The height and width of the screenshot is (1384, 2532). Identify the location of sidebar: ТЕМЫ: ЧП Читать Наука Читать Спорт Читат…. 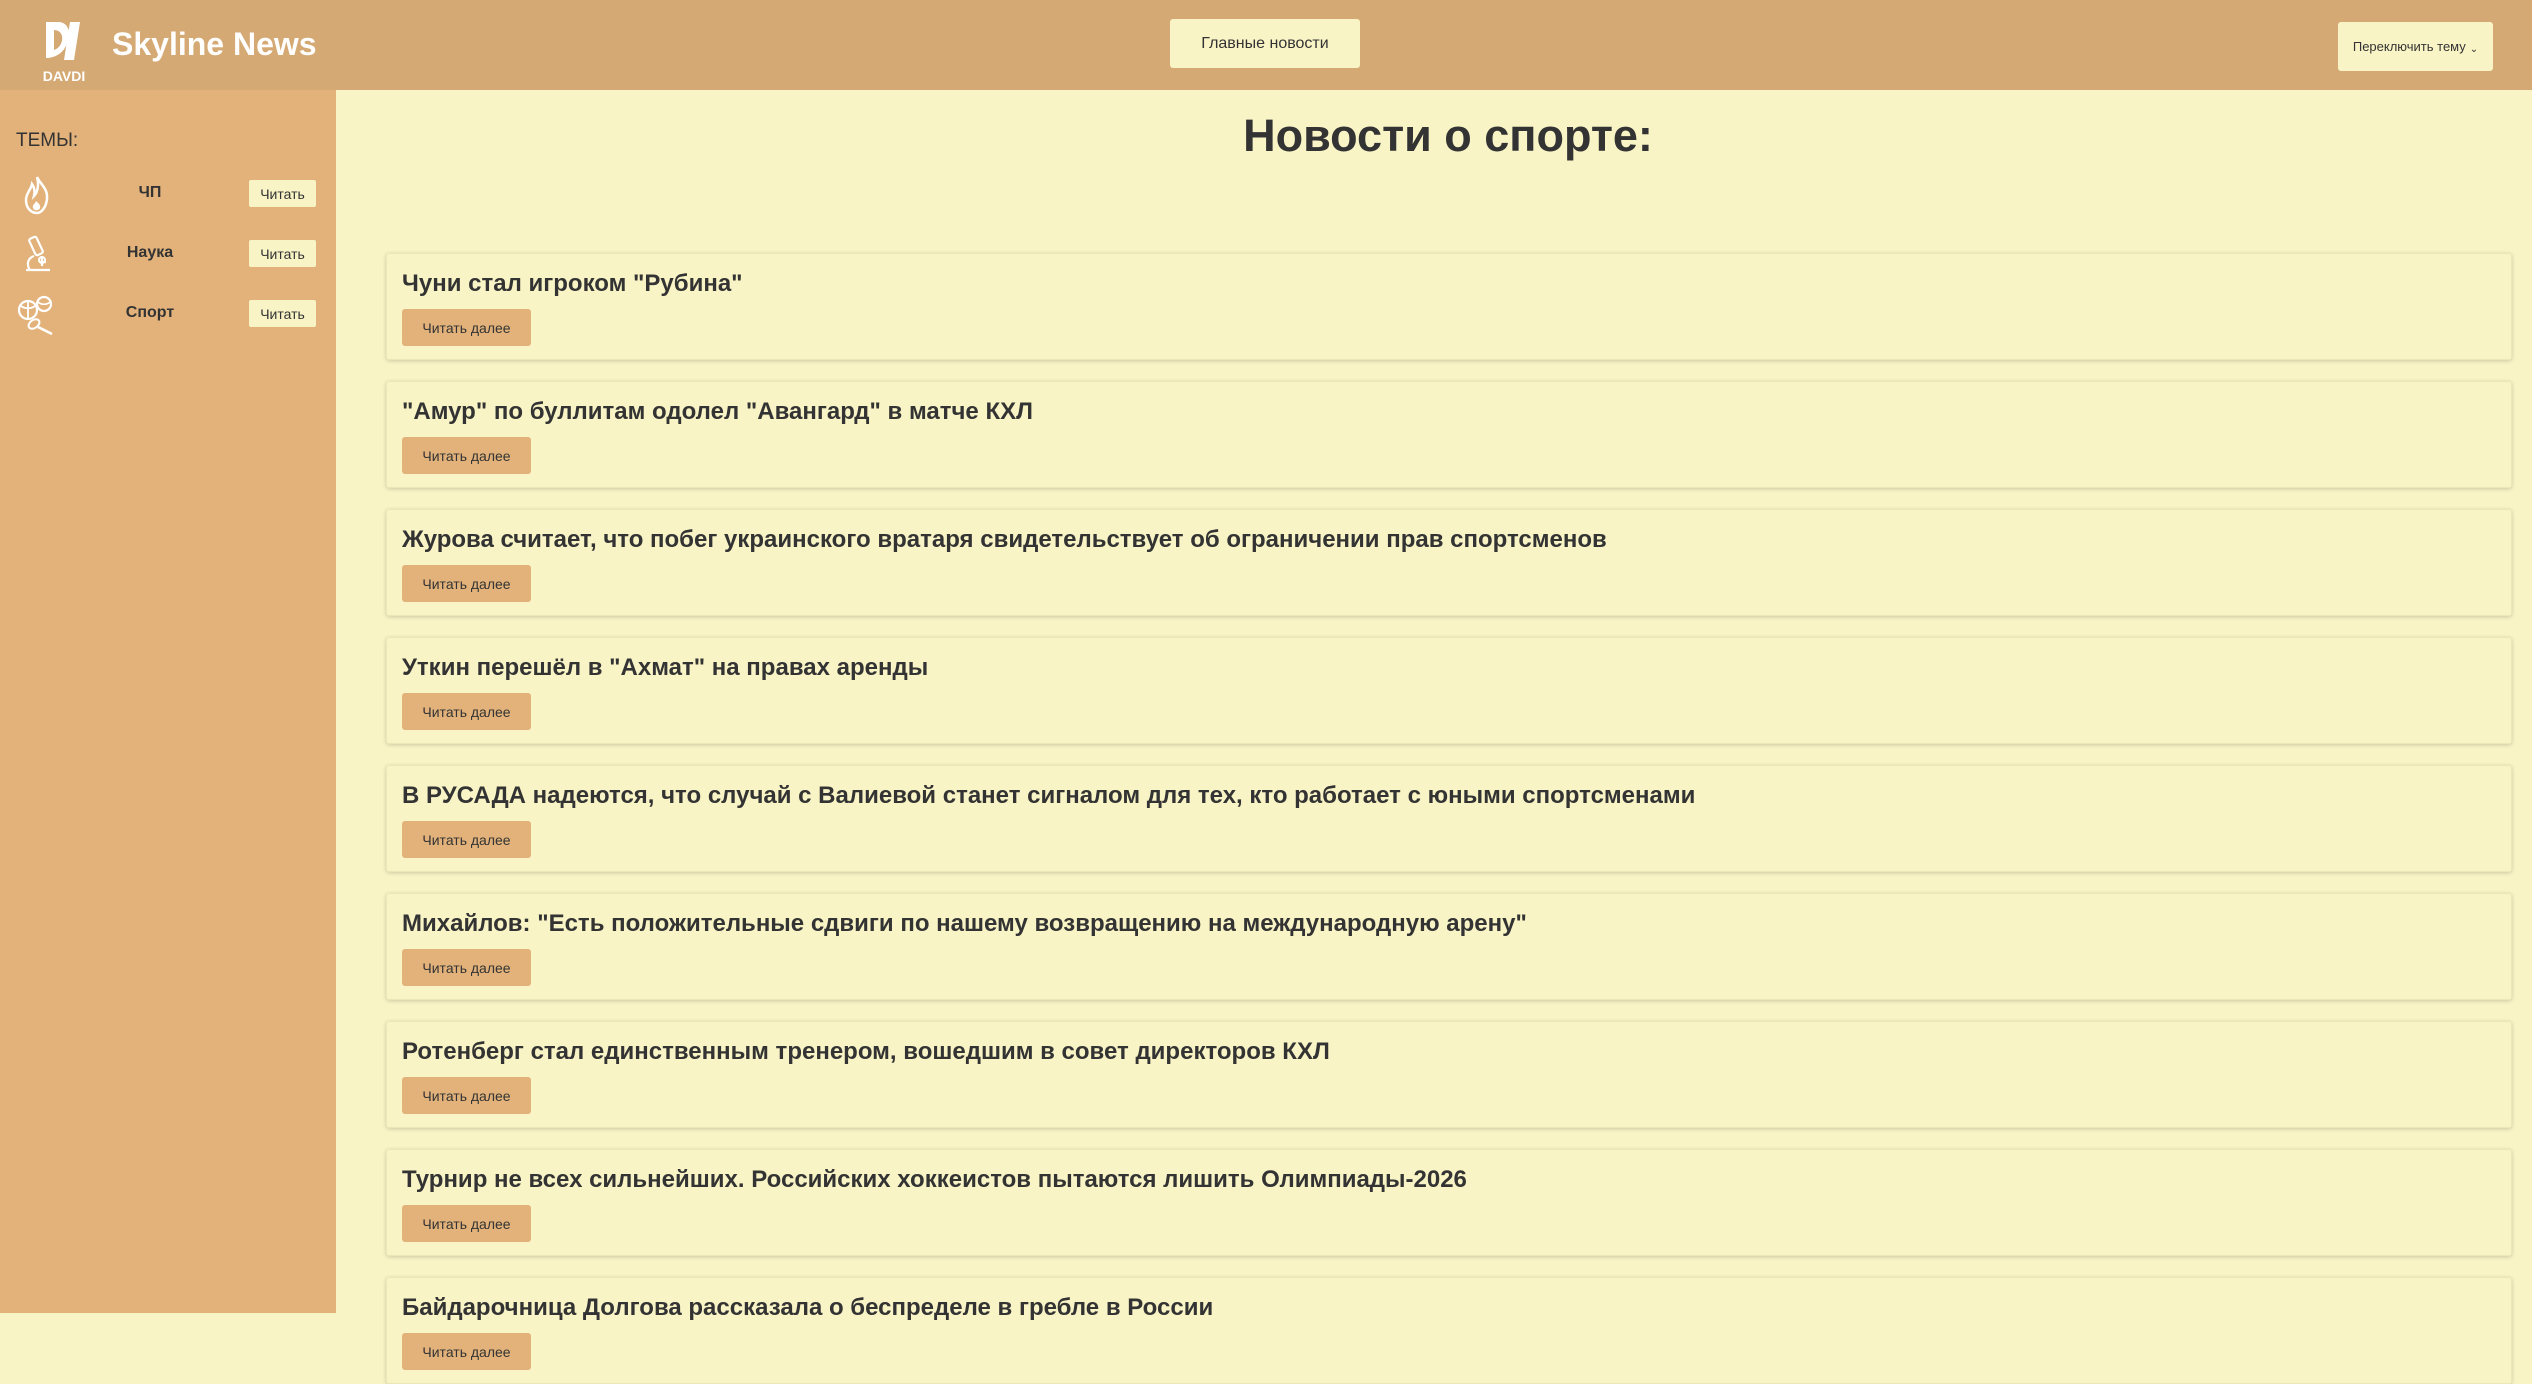
(168, 701).